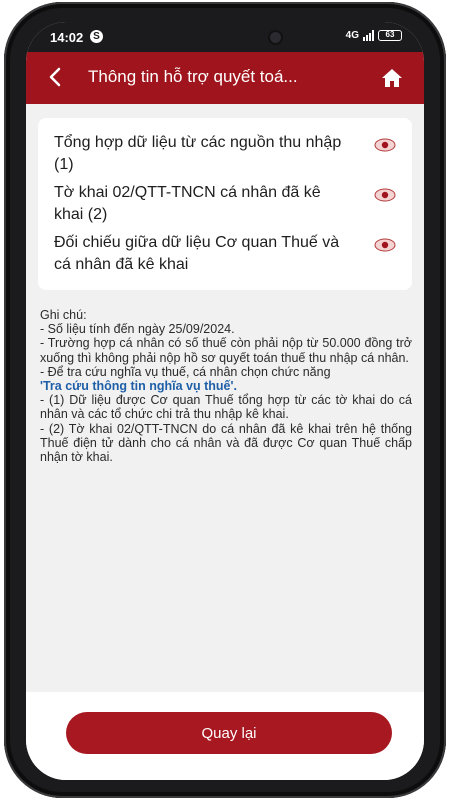 This screenshot has width=450, height=800. What do you see at coordinates (96, 36) in the screenshot?
I see `app-notification-icon: S` at bounding box center [96, 36].